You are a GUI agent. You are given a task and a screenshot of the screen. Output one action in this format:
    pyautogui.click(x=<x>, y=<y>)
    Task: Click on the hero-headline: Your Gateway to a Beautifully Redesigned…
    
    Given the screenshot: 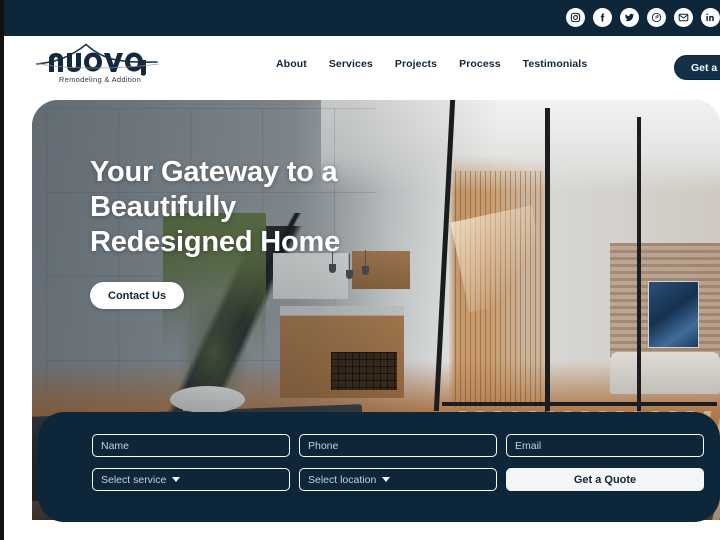 What is the action you would take?
    pyautogui.click(x=215, y=207)
    